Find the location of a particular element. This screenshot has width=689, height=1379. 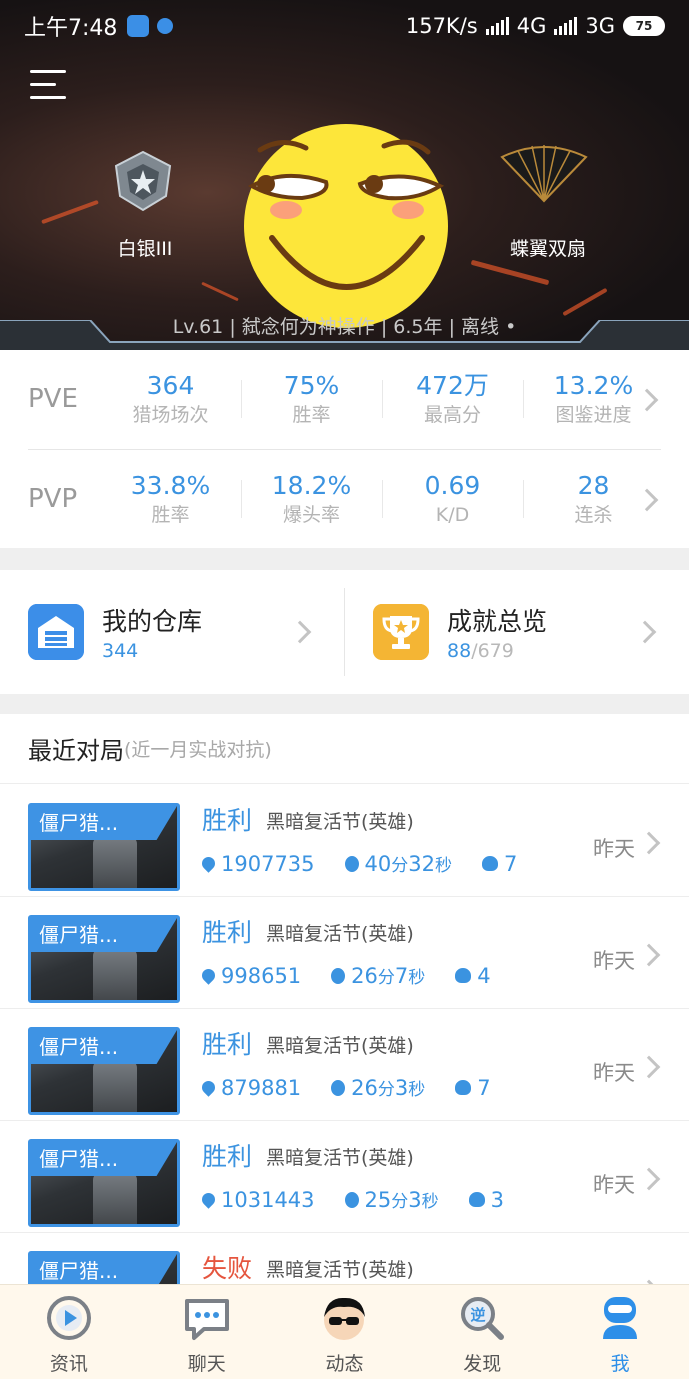

tab-chat: 聊天 is located at coordinates (207, 1332).